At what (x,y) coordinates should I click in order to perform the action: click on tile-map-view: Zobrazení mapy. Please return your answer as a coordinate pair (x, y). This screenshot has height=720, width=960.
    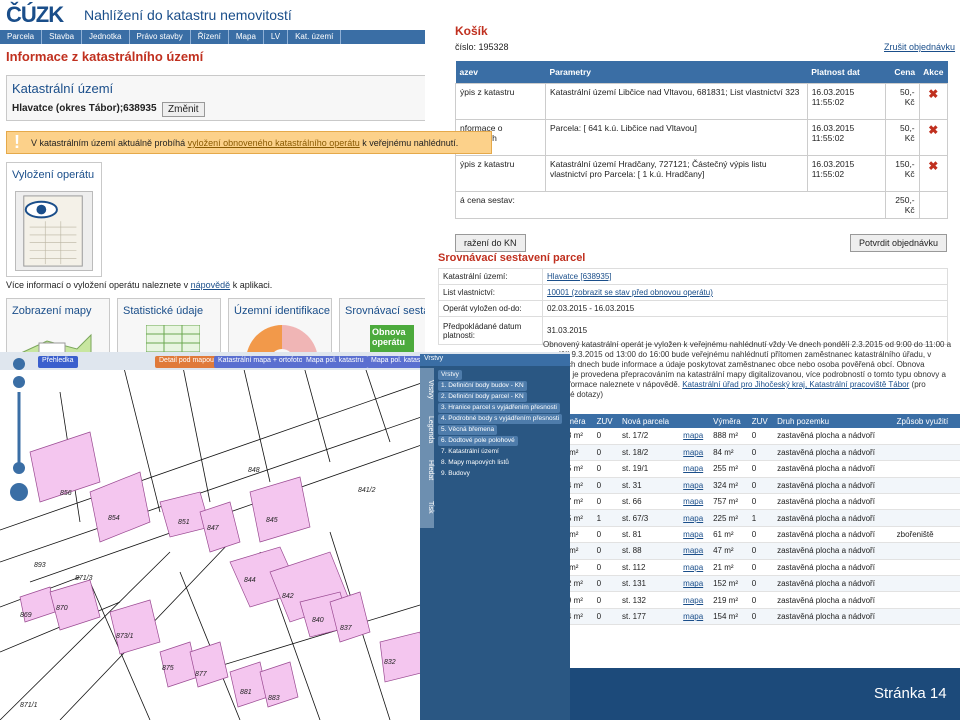
    Looking at the image, I should click on (58, 329).